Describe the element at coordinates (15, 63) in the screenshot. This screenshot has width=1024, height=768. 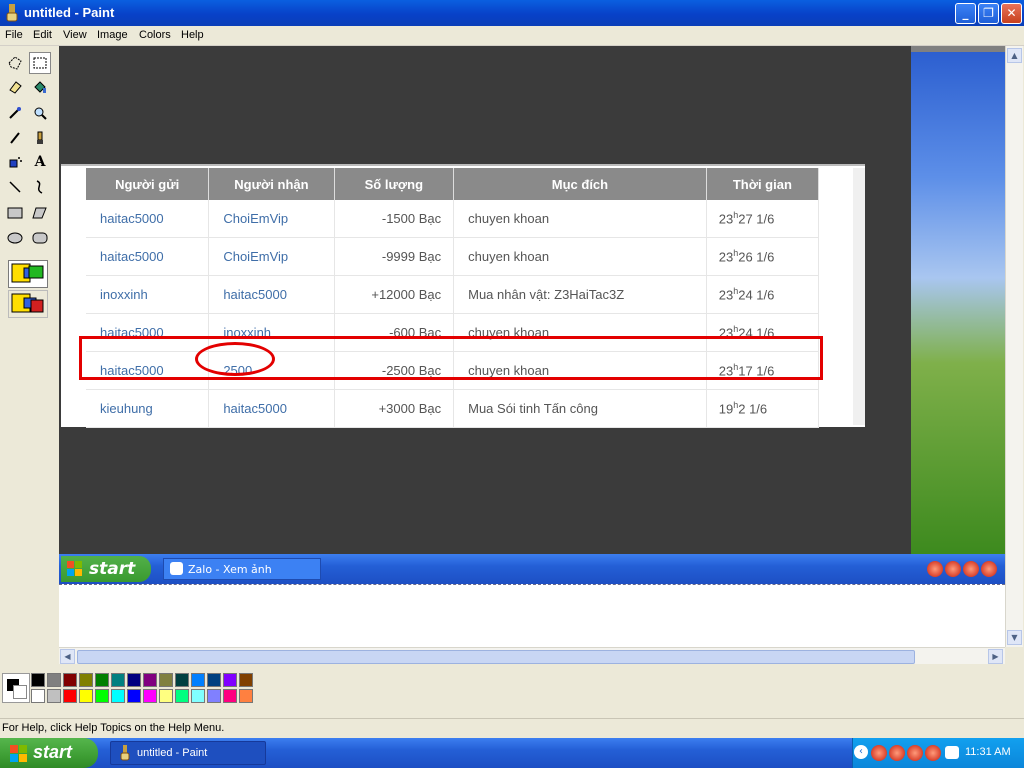
I see `free-select-icon` at that location.